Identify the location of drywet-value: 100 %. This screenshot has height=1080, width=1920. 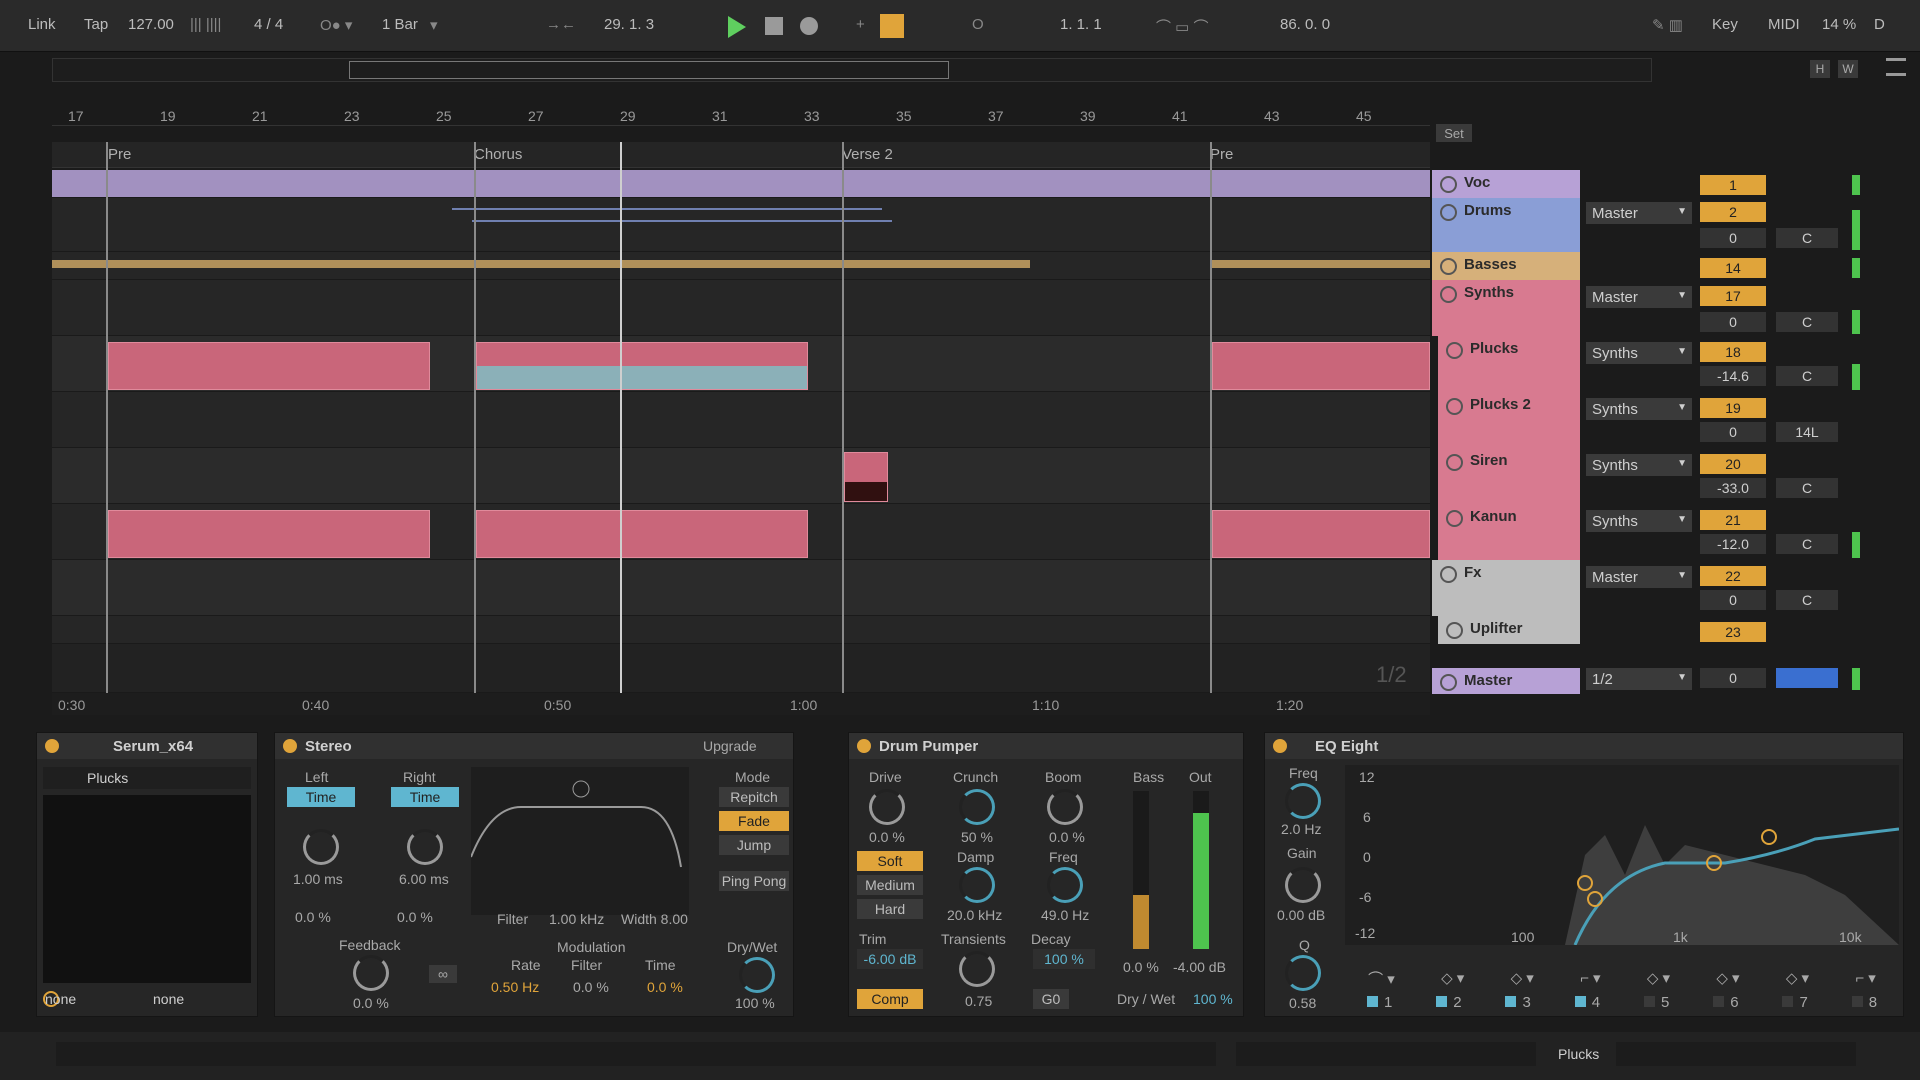
(1213, 999).